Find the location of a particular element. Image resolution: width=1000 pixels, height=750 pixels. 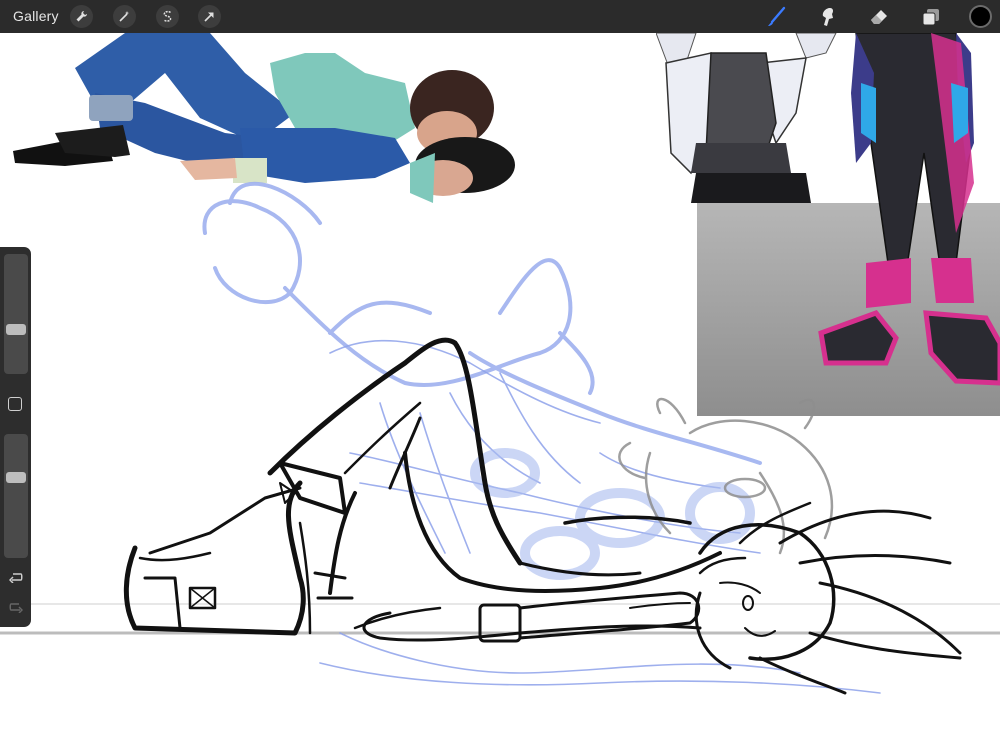

wrench-icon is located at coordinates (81, 16).